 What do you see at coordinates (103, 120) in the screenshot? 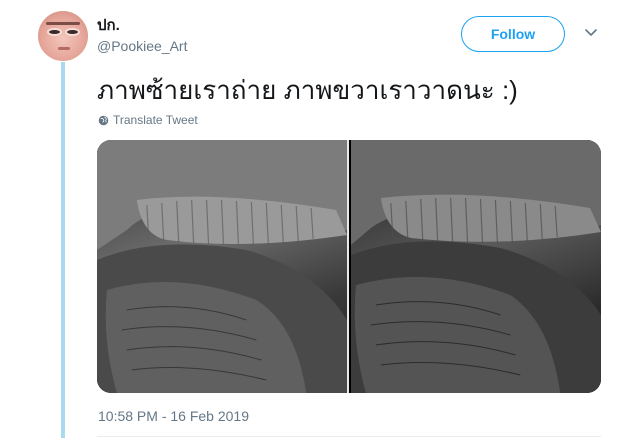
I see `globe-icon` at bounding box center [103, 120].